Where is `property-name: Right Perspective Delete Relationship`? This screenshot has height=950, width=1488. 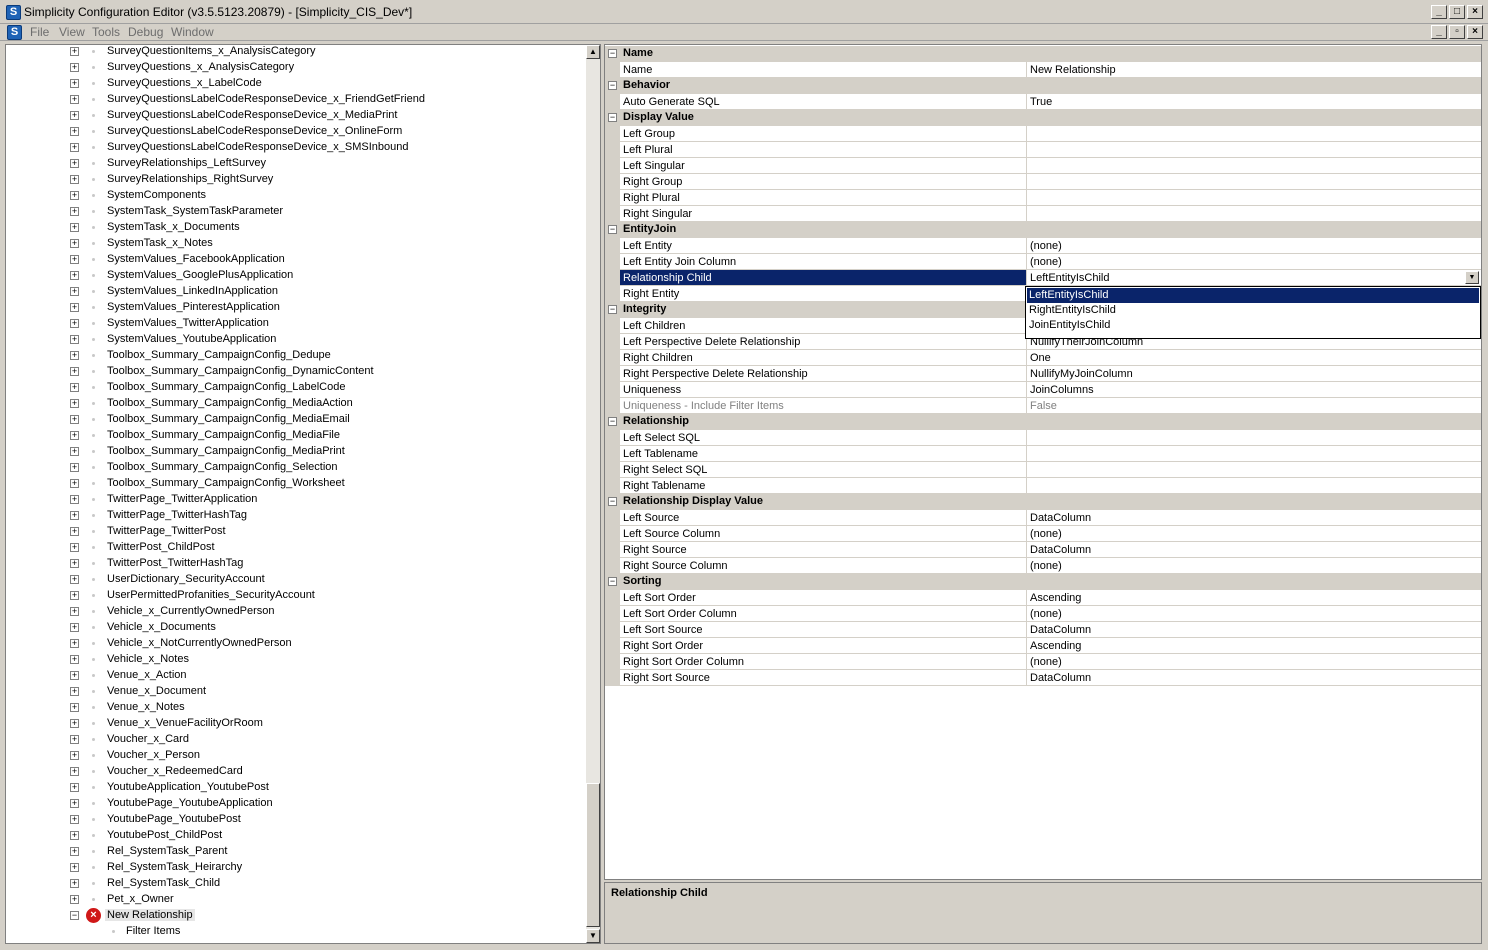
property-name: Right Perspective Delete Relationship is located at coordinates (823, 374).